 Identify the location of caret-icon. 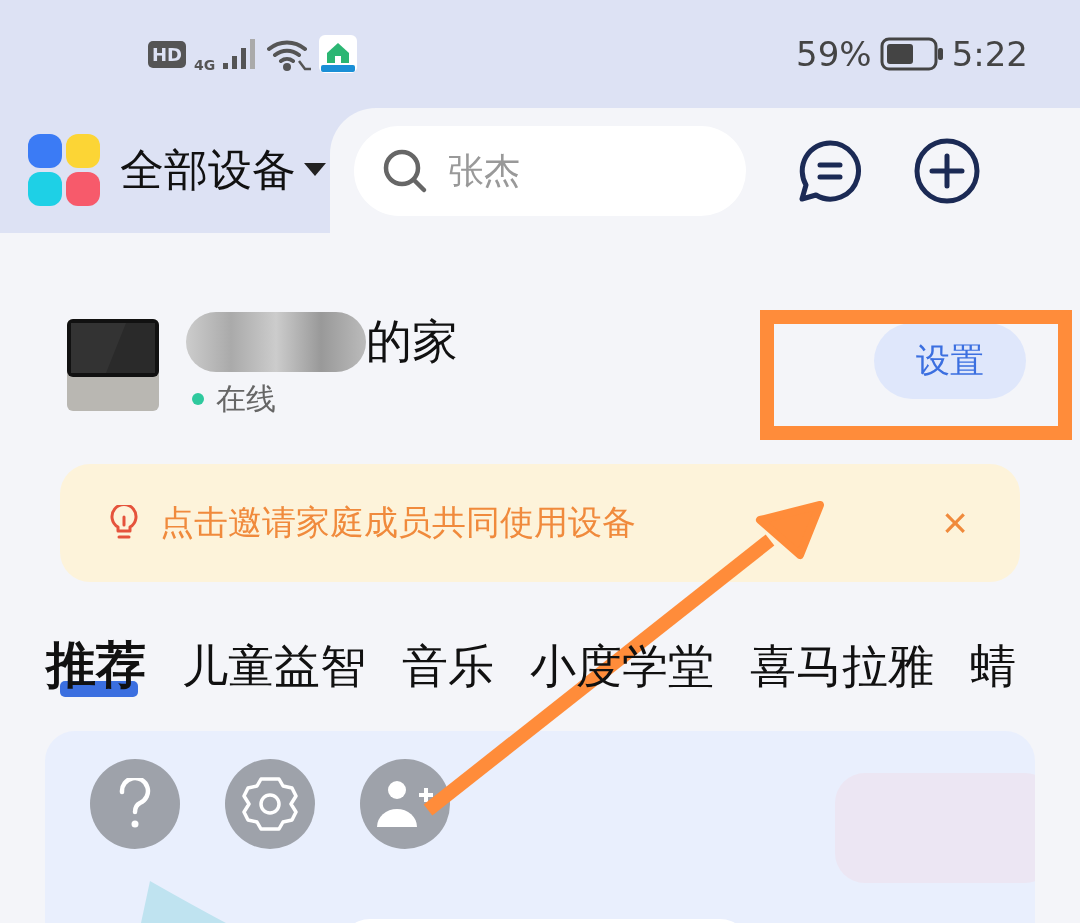
(315, 170).